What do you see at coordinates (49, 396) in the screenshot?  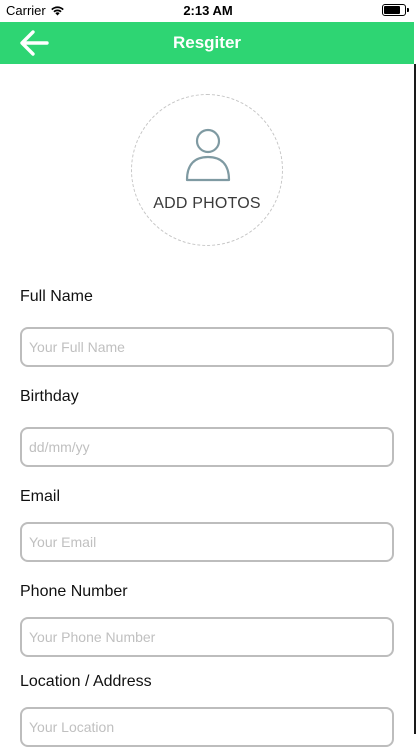 I see `birthday-label: Birthday` at bounding box center [49, 396].